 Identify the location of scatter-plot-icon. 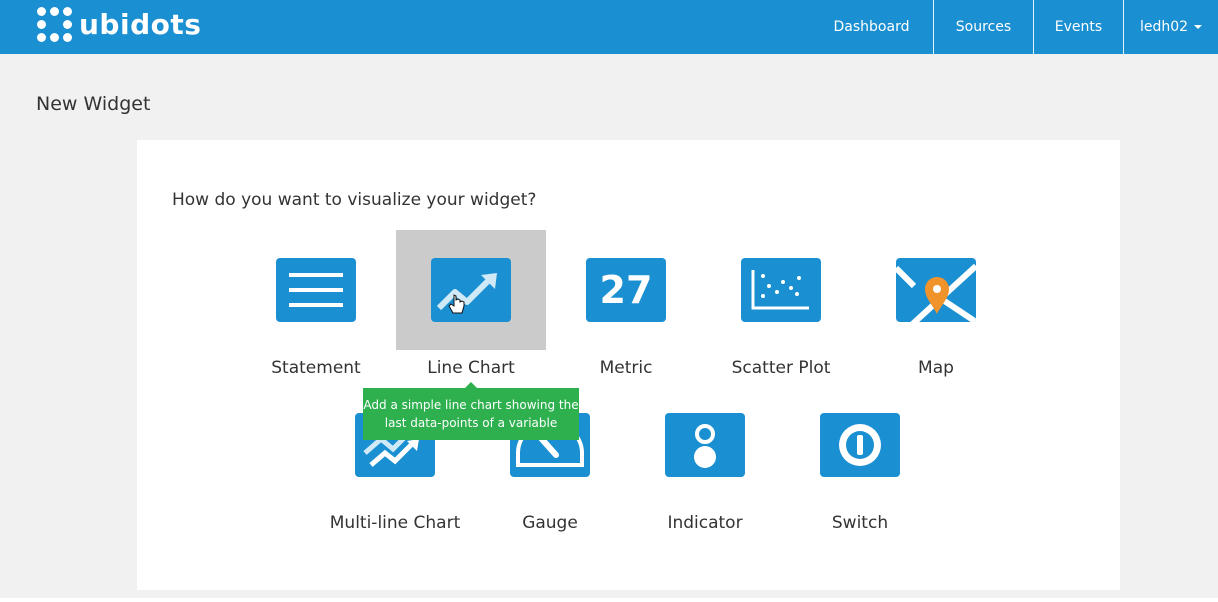
(781, 290).